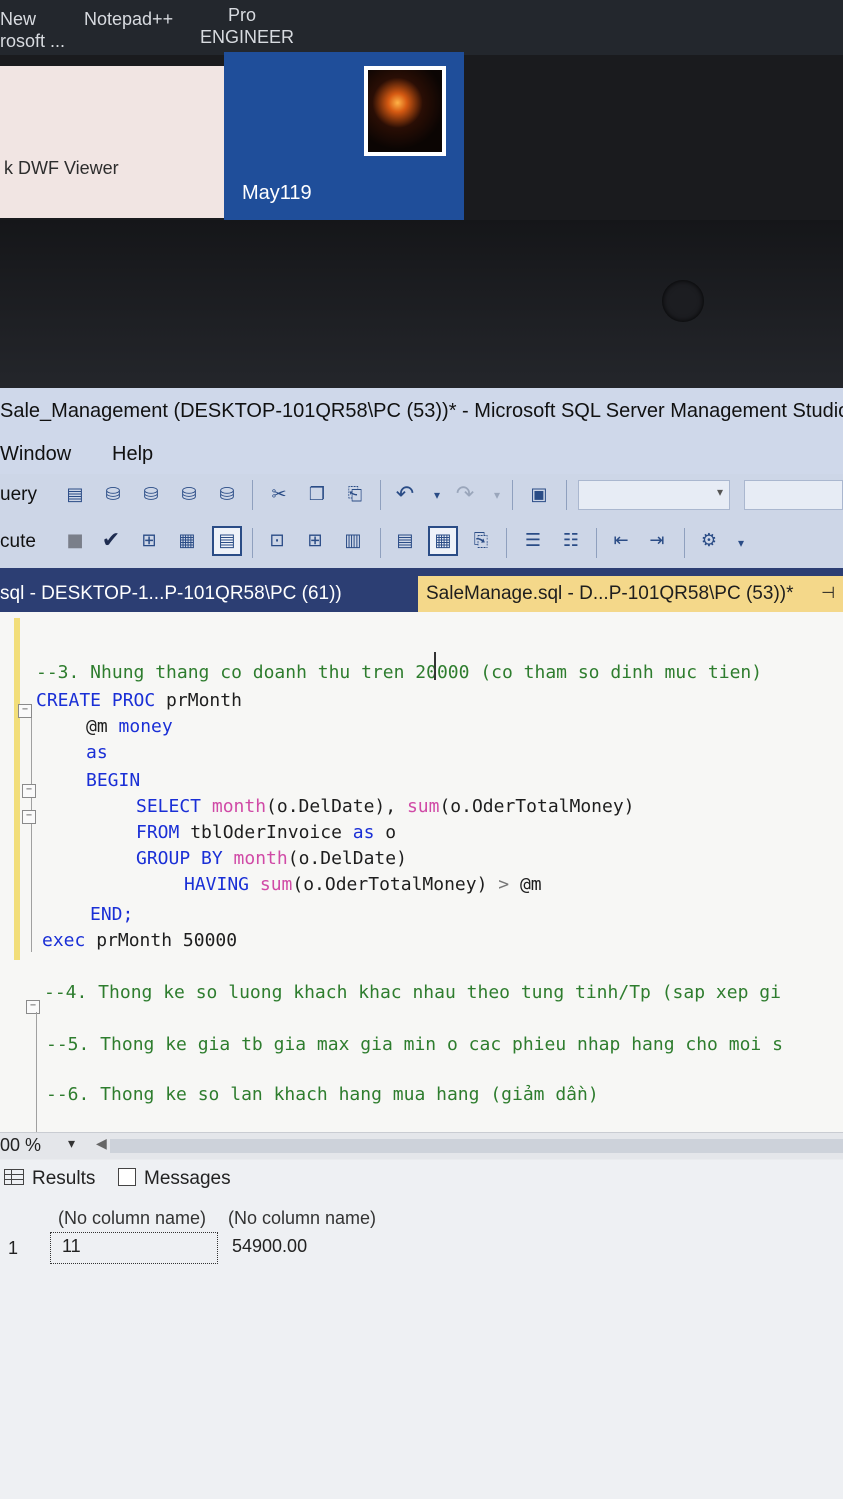  Describe the element at coordinates (113, 495) in the screenshot. I see `mdx-query-icon: ⛁` at that location.